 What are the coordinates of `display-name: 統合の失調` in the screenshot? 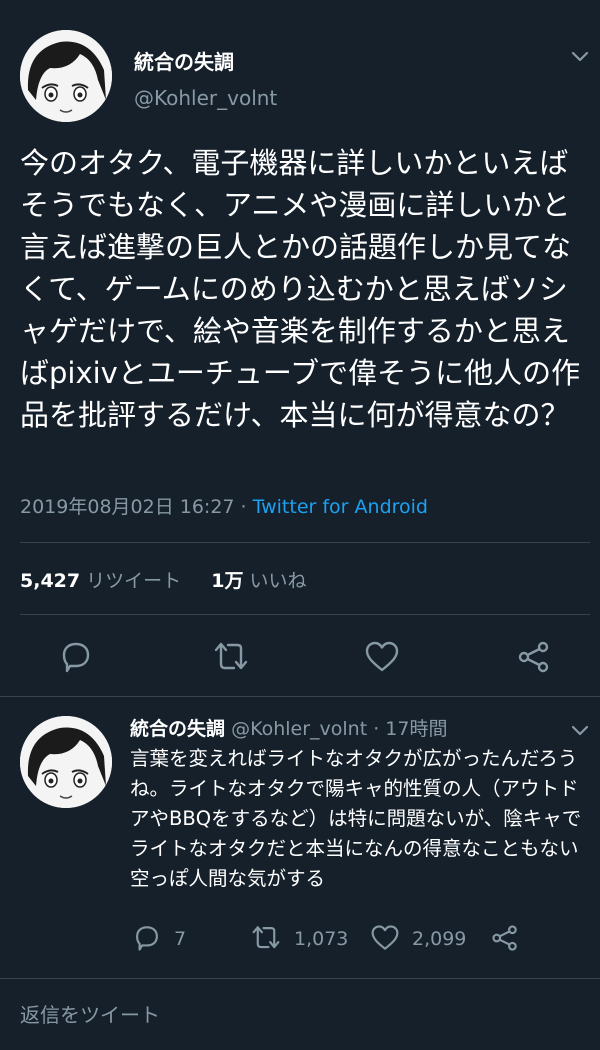 It's located at (184, 60).